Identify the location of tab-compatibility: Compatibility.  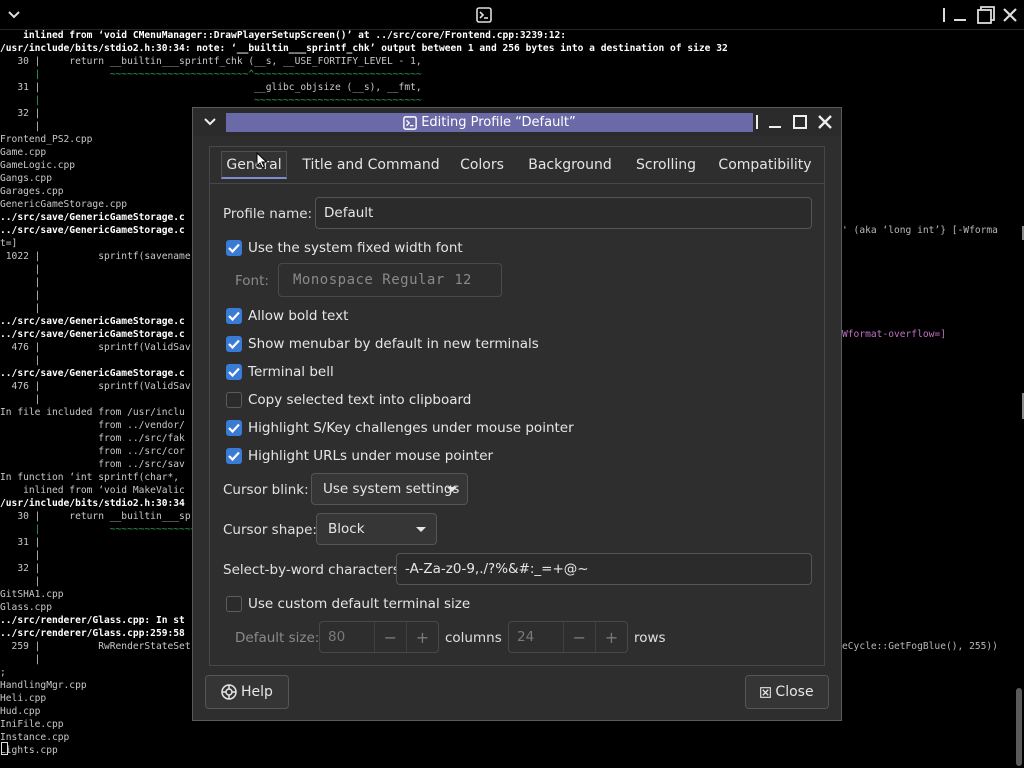
(765, 165).